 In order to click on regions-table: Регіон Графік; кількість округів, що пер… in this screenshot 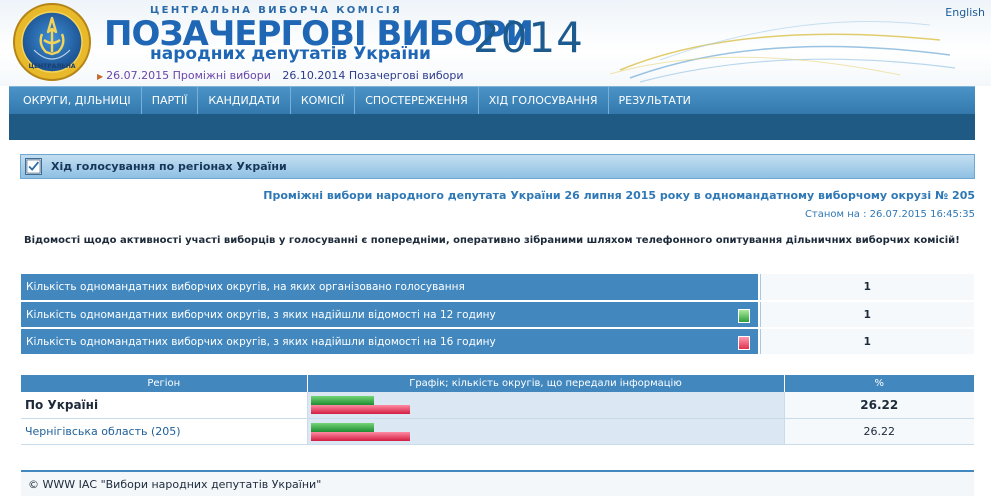, I will do `click(497, 410)`.